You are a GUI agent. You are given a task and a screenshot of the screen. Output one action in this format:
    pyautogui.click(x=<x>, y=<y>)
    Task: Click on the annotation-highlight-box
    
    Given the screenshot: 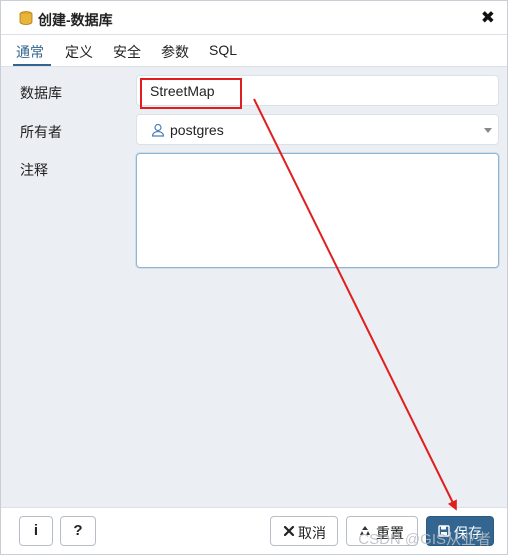 What is the action you would take?
    pyautogui.click(x=191, y=93)
    